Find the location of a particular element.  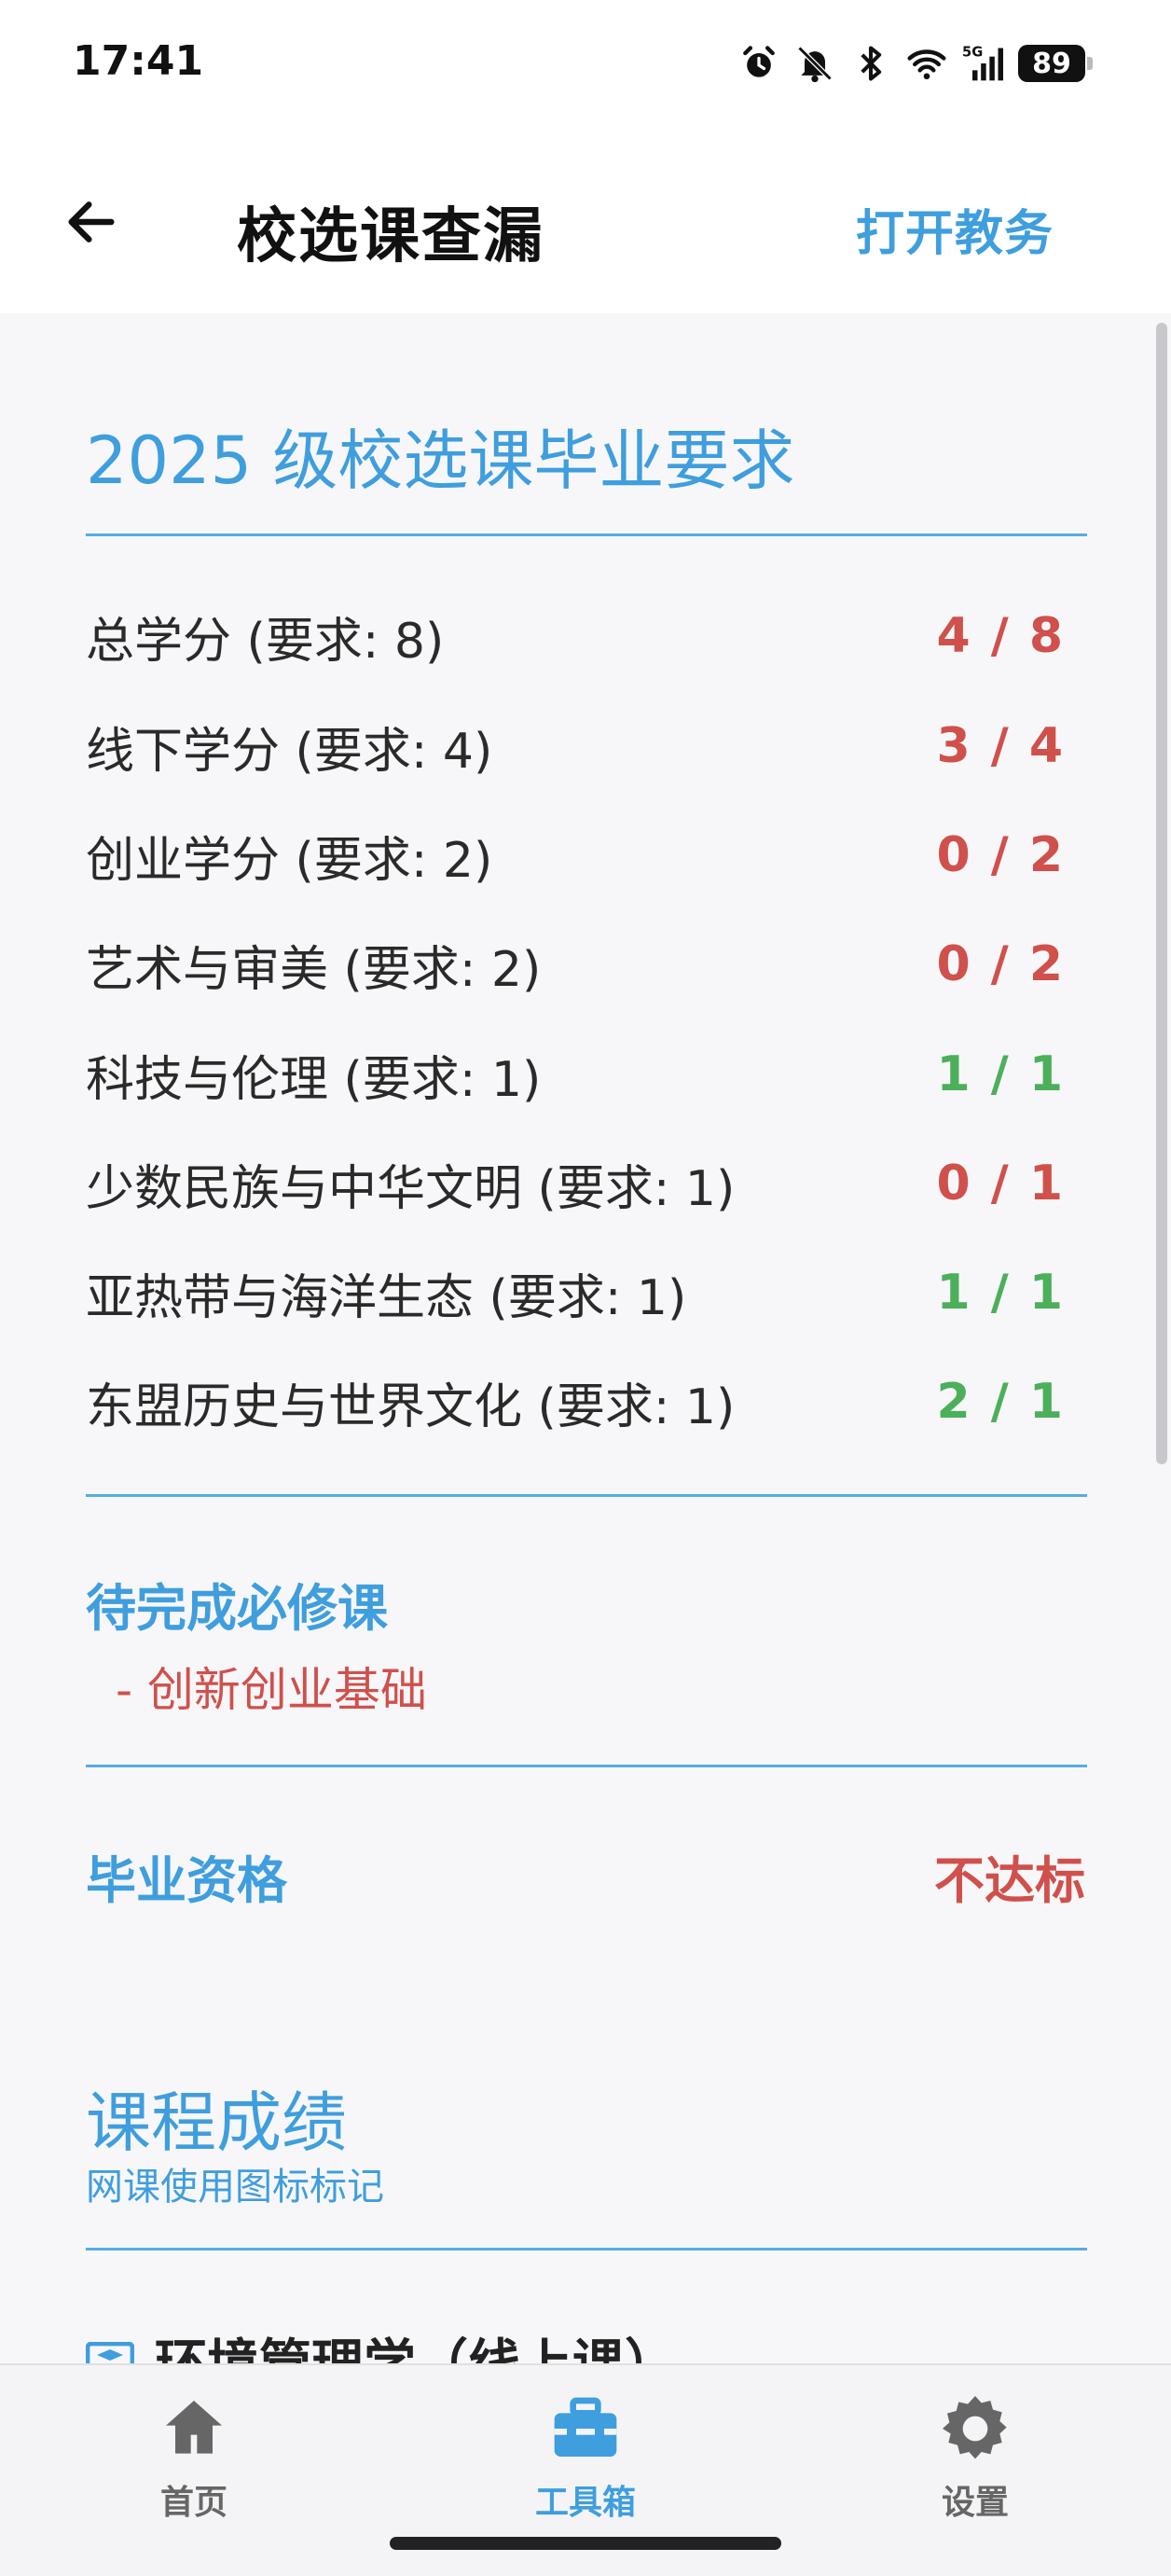

battery-level: 89 is located at coordinates (1051, 63).